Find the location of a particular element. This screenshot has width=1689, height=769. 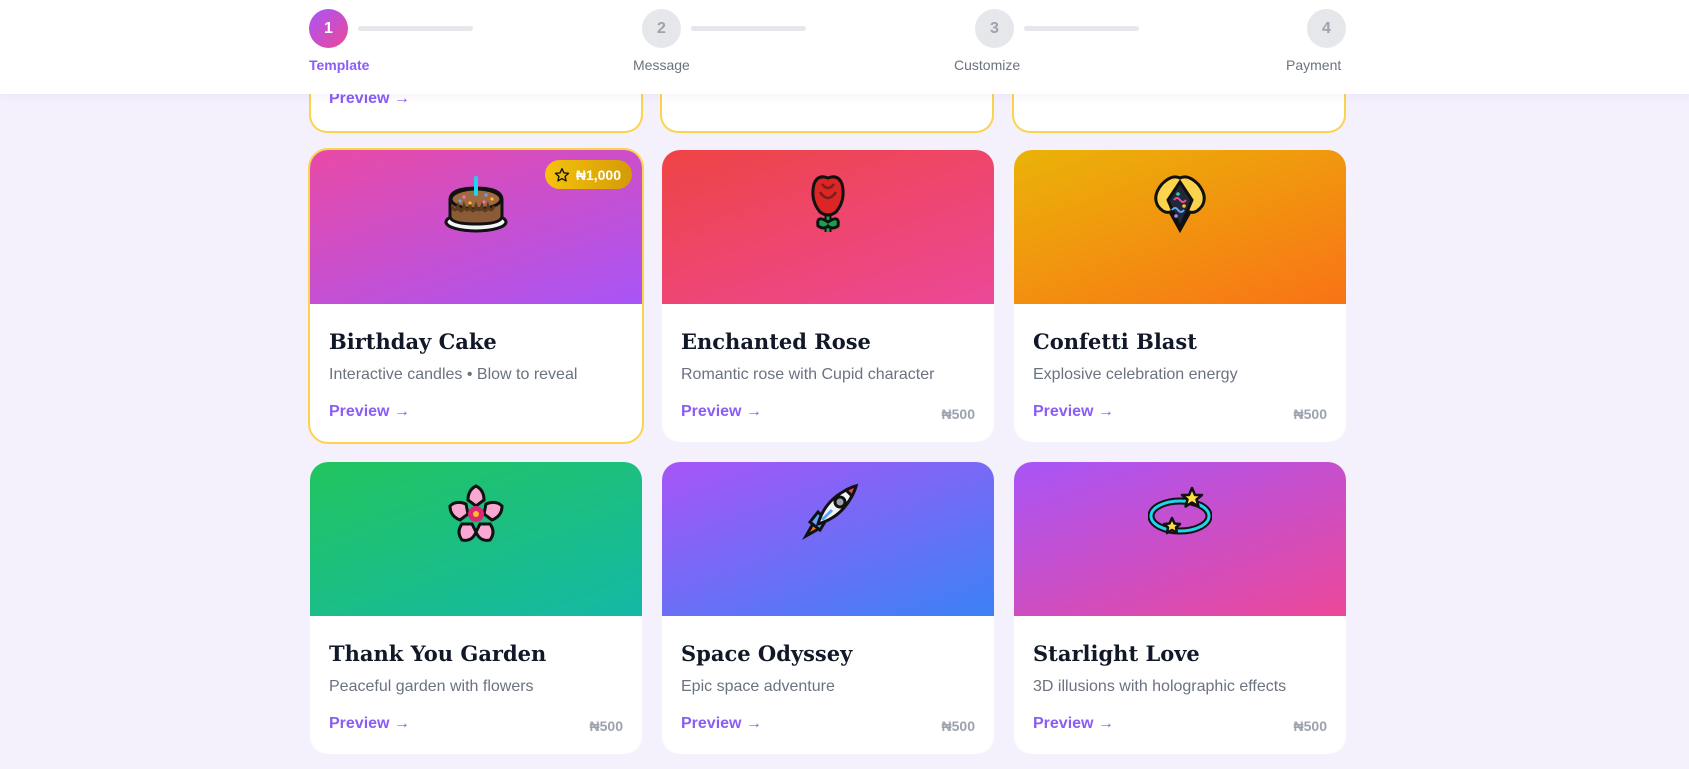

confetti-popper-icon is located at coordinates (1180, 202).